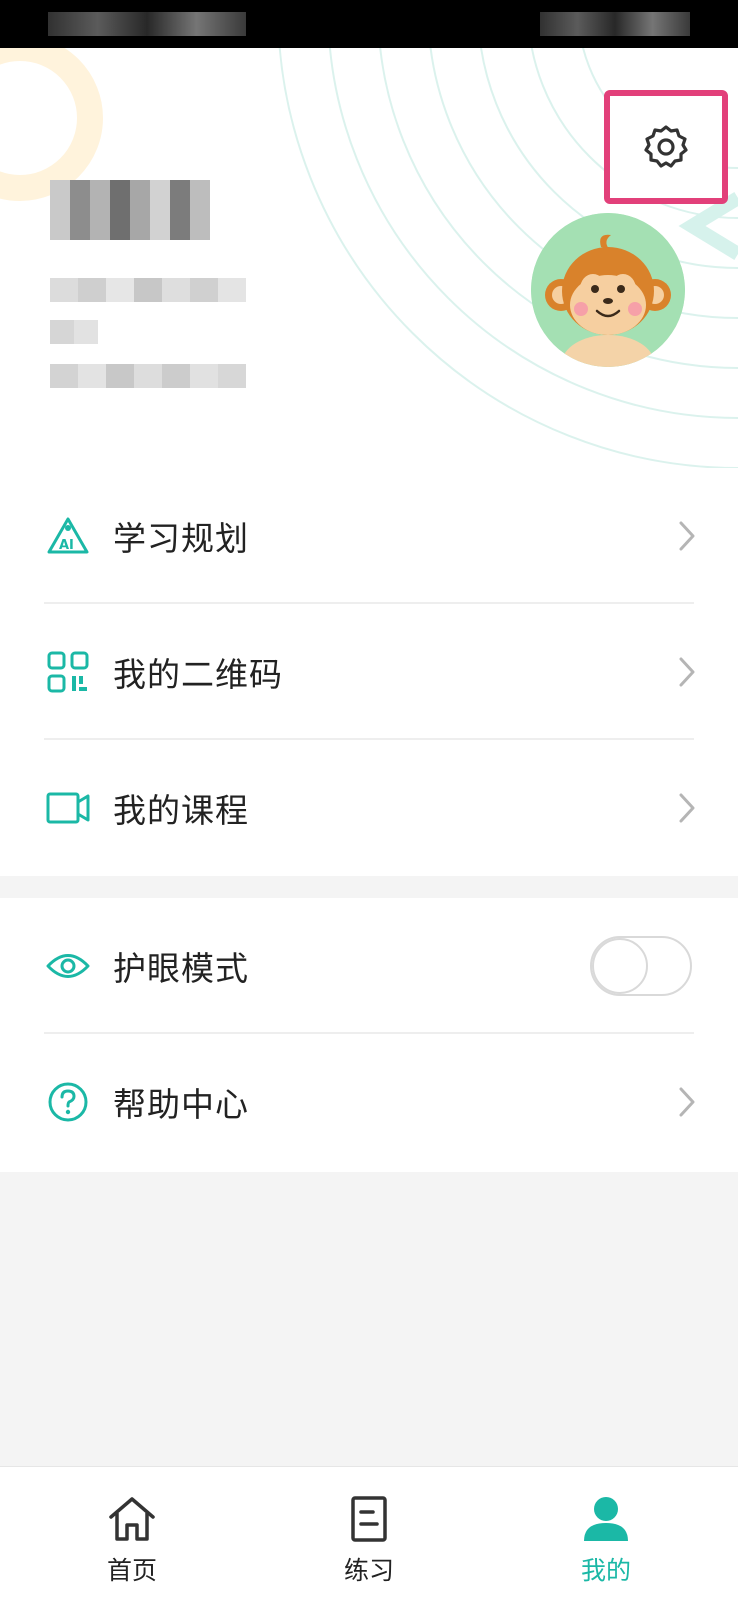 The image size is (738, 1601). Describe the element at coordinates (148, 376) in the screenshot. I see `user-info-line-3-blurred` at that location.